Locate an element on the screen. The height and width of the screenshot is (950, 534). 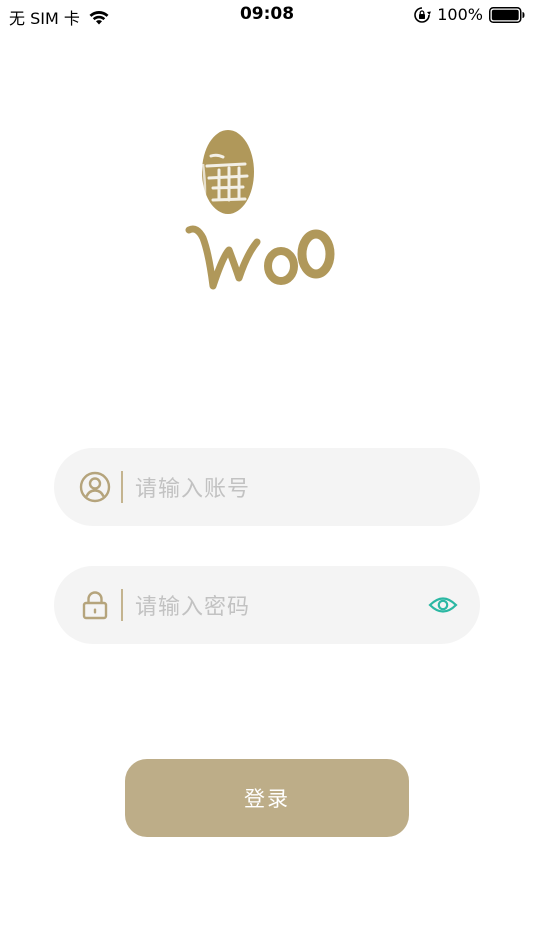
battery-icon is located at coordinates (507, 14).